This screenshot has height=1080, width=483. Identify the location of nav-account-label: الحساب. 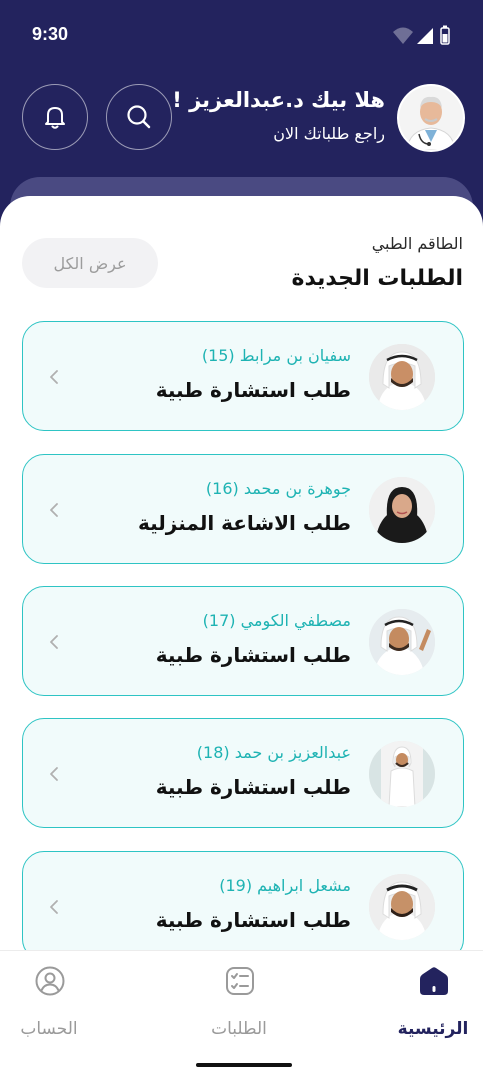
(49, 1029).